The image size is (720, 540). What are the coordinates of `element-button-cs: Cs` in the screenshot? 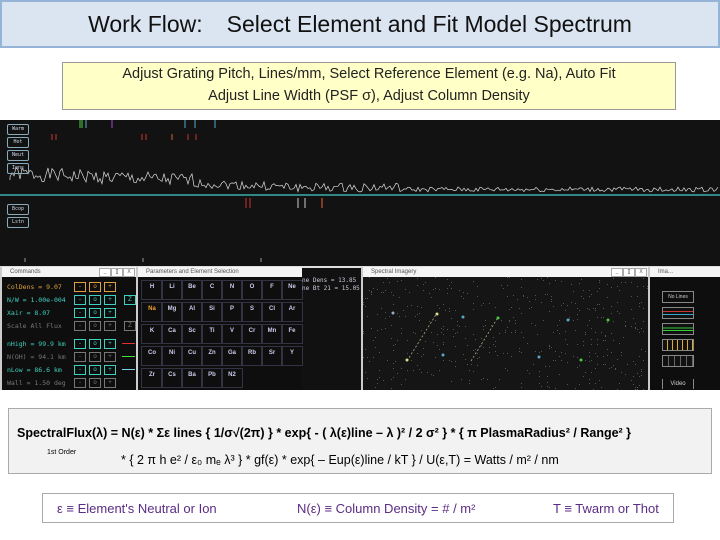 It's located at (172, 378).